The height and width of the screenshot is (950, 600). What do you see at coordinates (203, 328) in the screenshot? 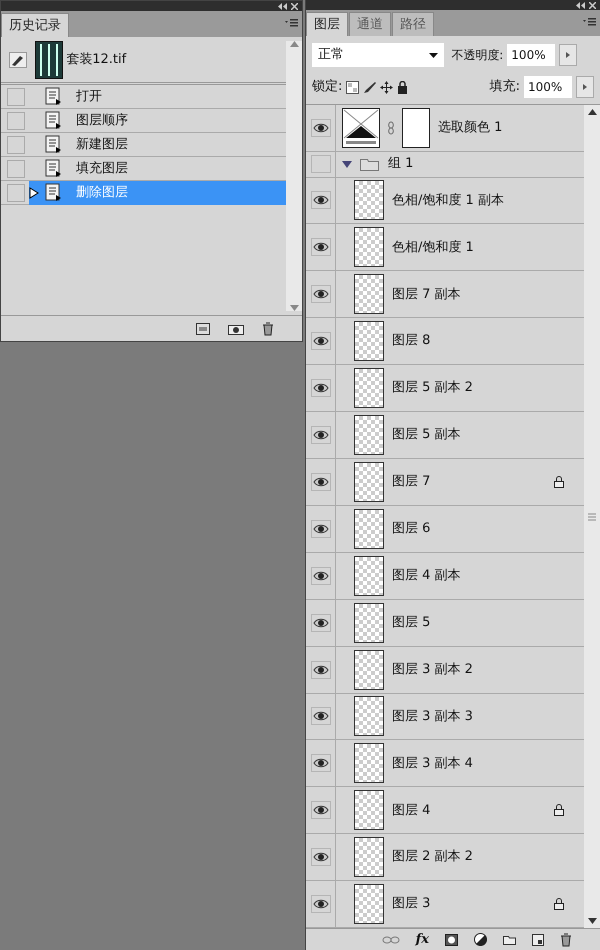
I see `new-document-icon` at bounding box center [203, 328].